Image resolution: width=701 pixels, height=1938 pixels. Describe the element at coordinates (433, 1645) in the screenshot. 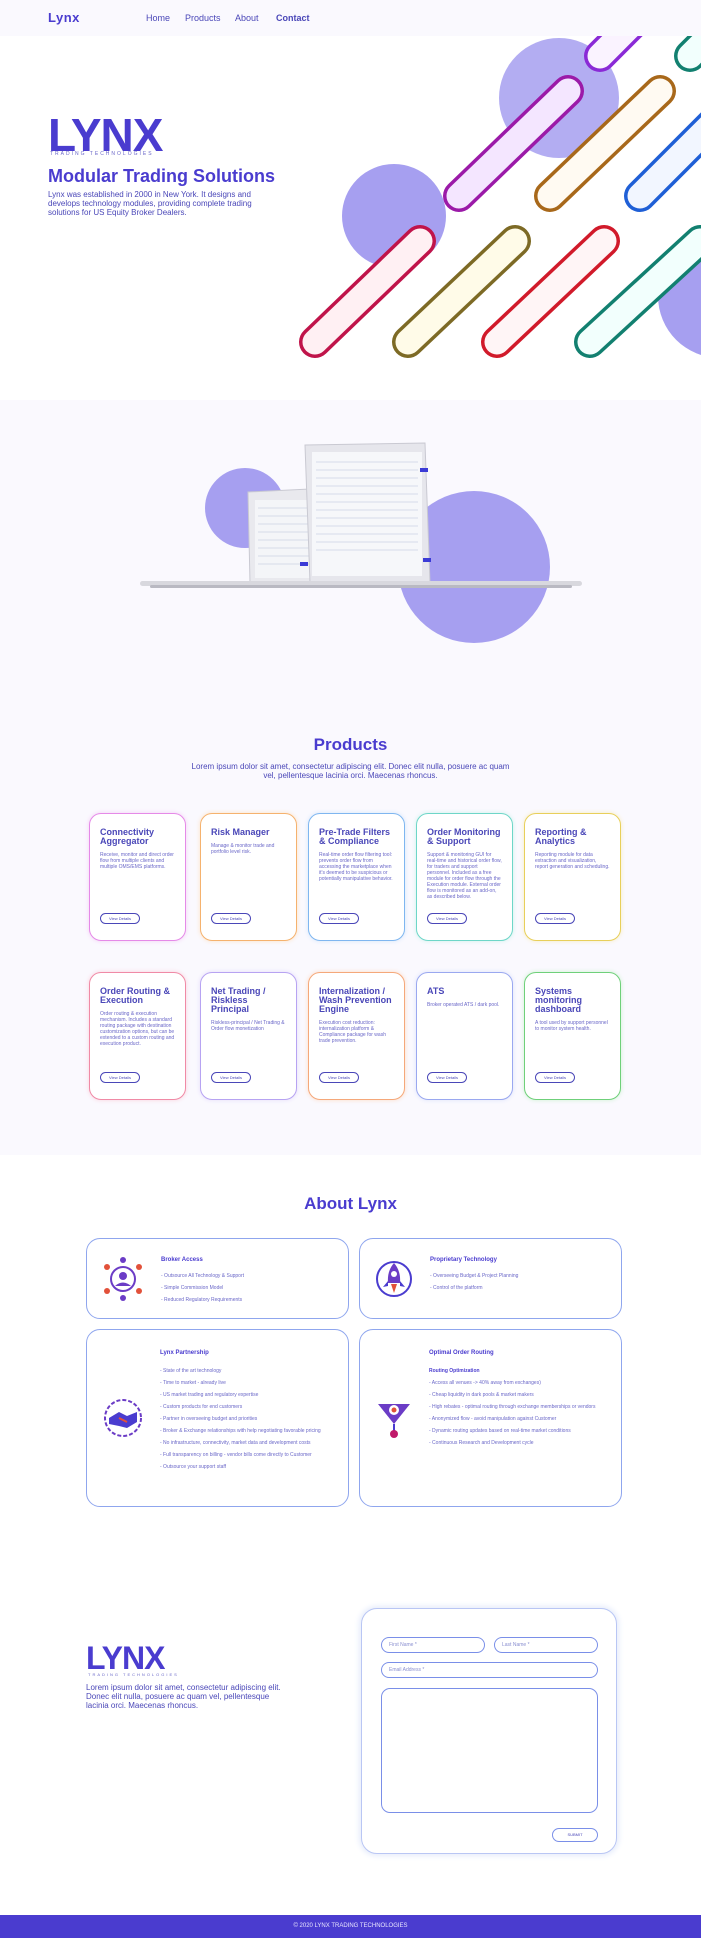

I see `first-name-field: First Name *` at that location.